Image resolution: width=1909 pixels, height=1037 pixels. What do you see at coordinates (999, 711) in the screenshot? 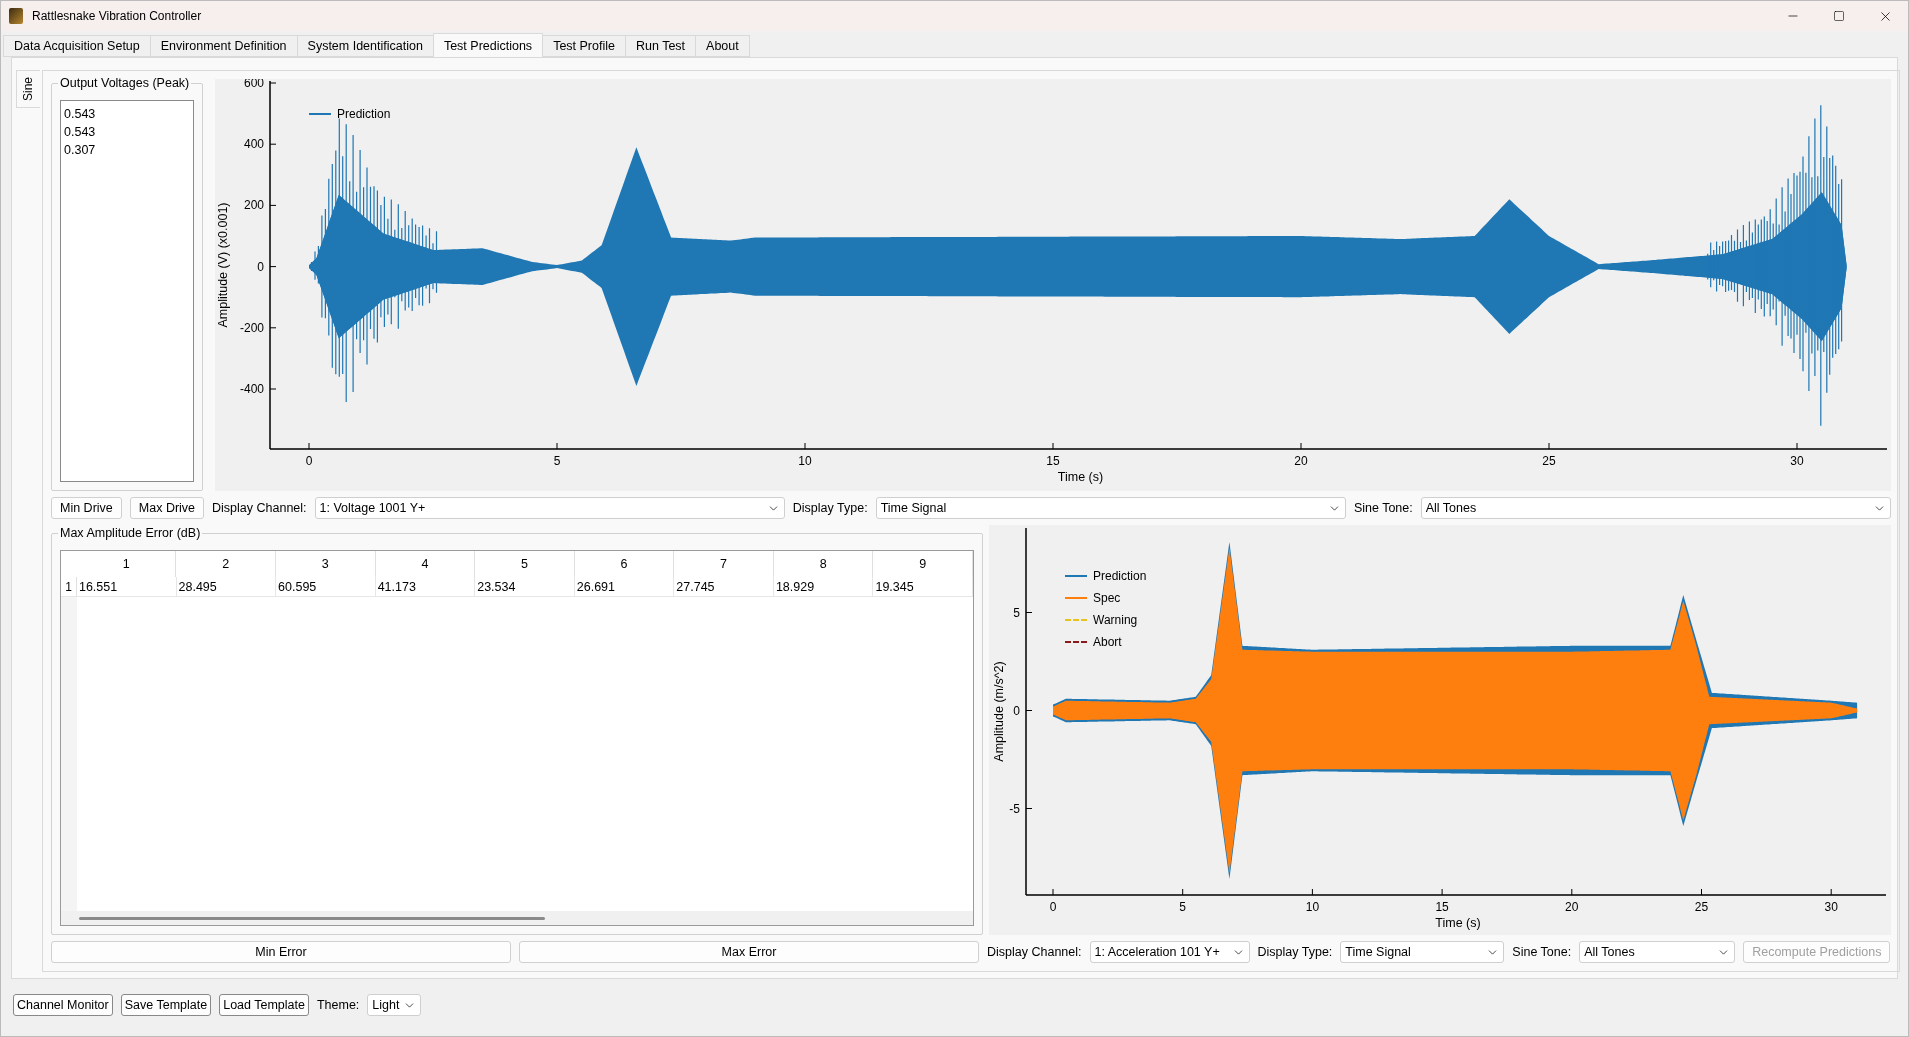
I see `axis-label: Amplitude (m/s^2)` at bounding box center [999, 711].